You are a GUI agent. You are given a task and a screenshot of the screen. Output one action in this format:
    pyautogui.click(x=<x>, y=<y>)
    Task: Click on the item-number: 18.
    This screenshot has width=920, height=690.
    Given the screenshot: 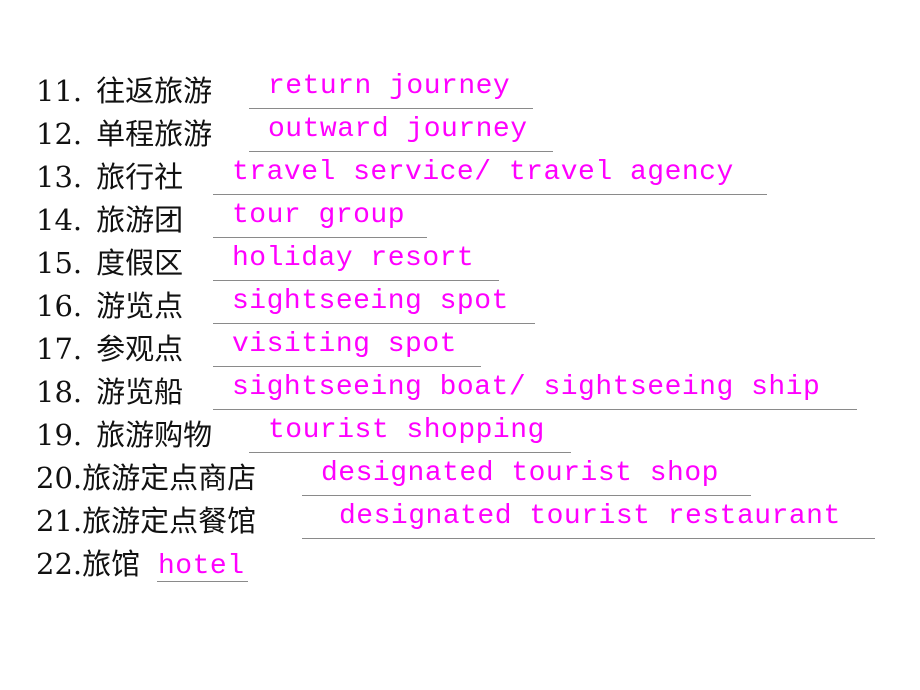 What is the action you would take?
    pyautogui.click(x=59, y=392)
    